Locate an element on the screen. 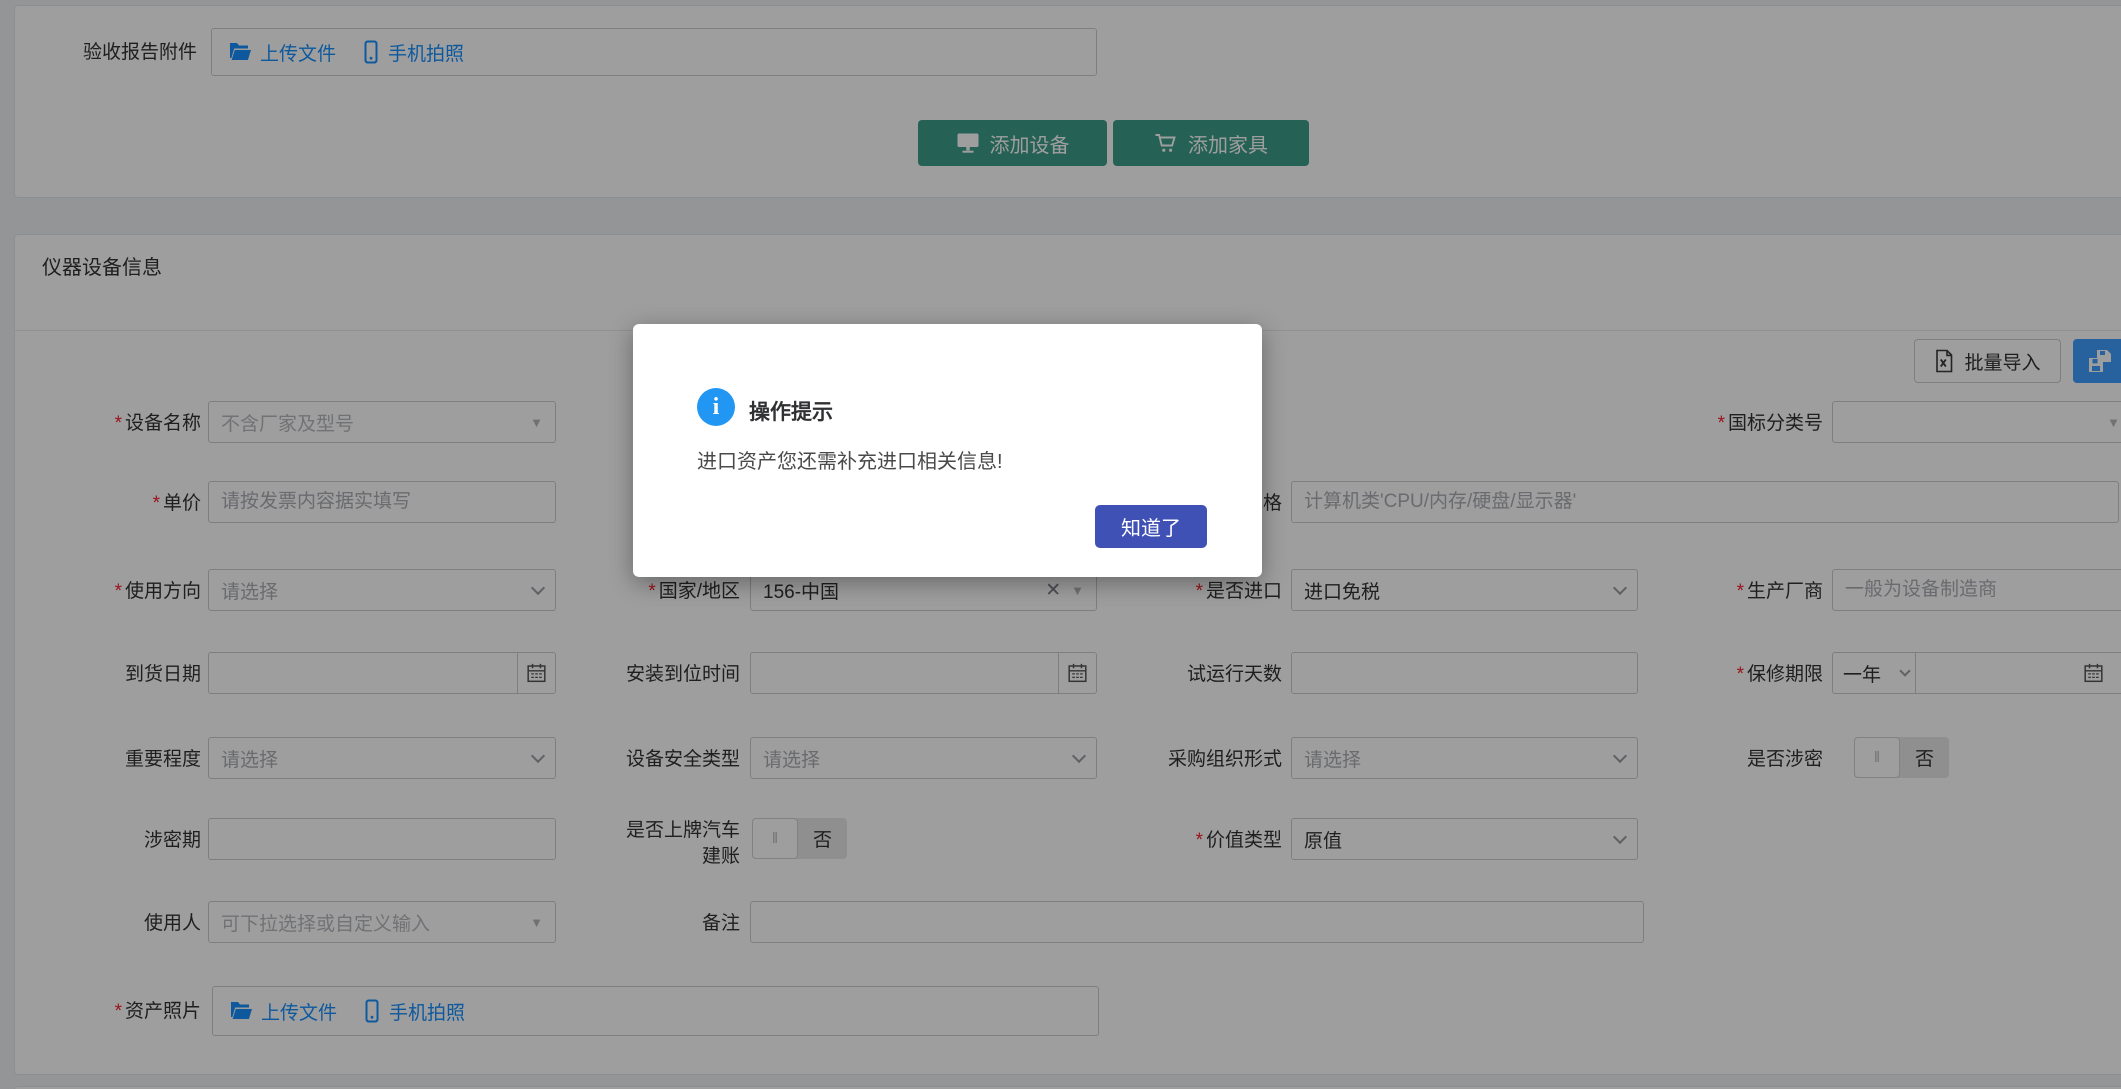  operation-tip-dialog: i 操作提示 进口资产您还需补充进口相关信息! 知道了 is located at coordinates (947, 450).